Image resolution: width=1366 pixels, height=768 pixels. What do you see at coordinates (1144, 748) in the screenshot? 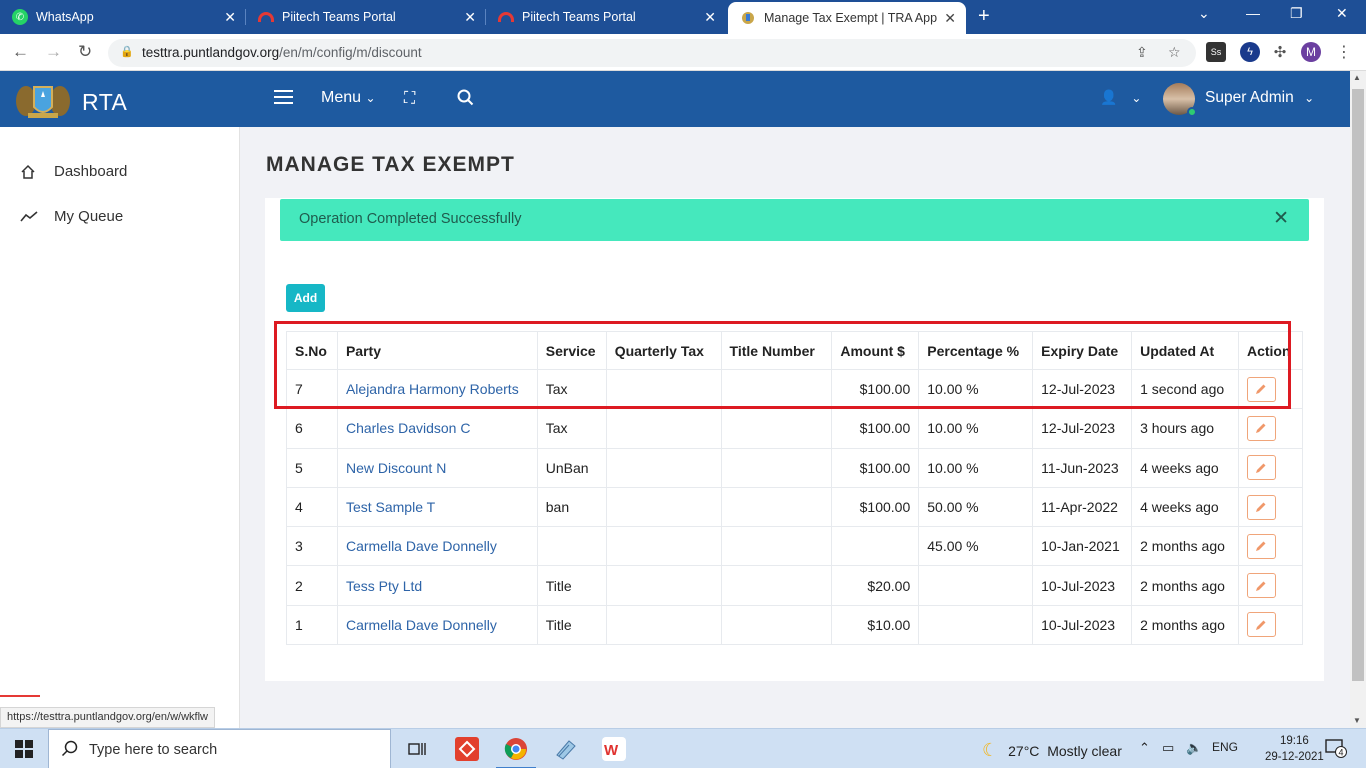
I see `chevron-up-icon: ⌃` at bounding box center [1144, 748].